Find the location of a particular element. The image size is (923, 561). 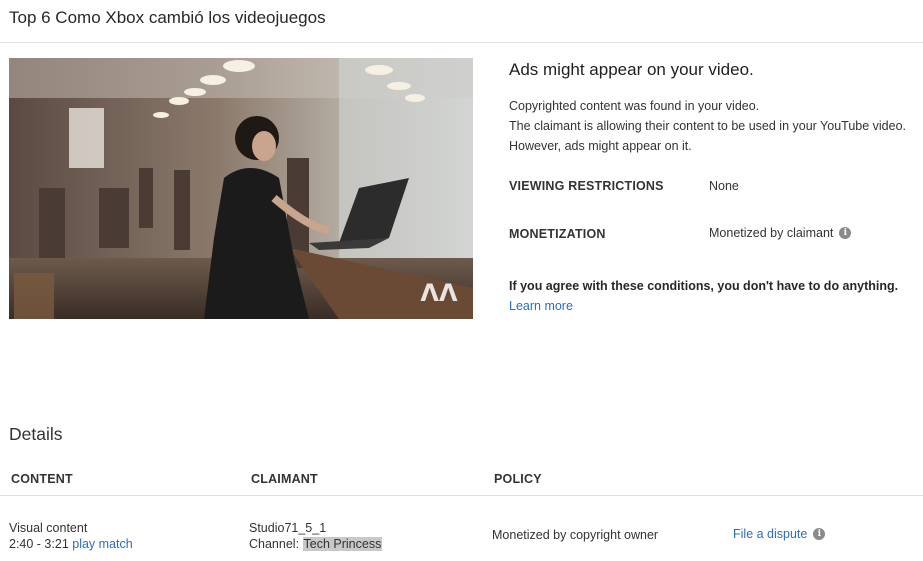

dispute-cell: File a dispute i is located at coordinates (779, 534).